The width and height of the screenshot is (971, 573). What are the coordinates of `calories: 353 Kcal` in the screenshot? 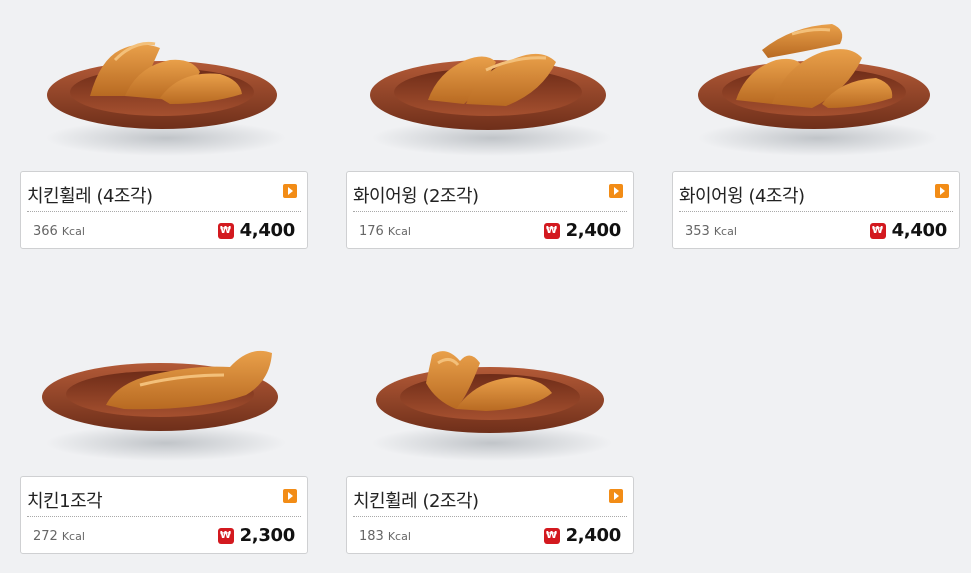 It's located at (711, 231).